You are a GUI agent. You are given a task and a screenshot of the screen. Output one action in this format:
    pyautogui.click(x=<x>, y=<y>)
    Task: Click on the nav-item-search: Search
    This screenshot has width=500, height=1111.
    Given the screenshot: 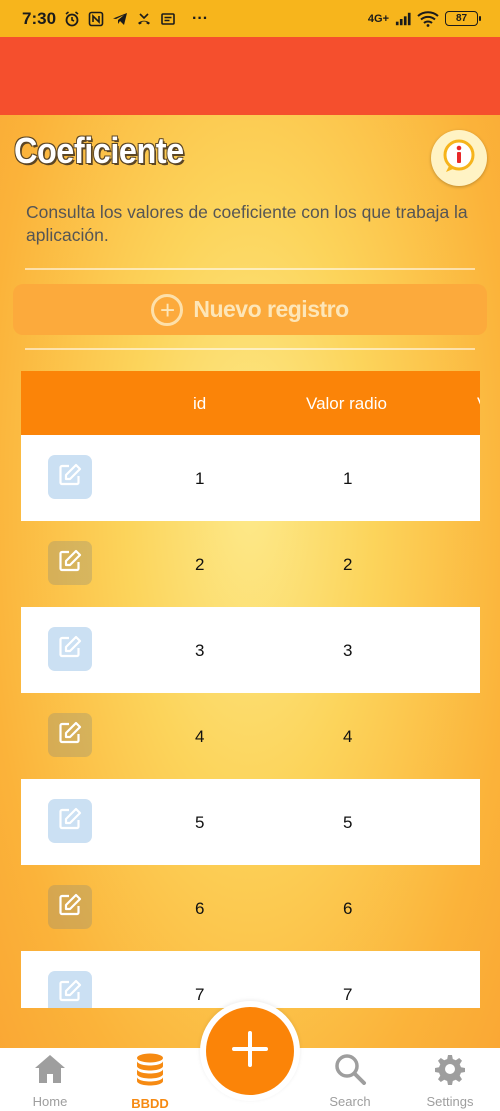 What is the action you would take?
    pyautogui.click(x=350, y=1081)
    